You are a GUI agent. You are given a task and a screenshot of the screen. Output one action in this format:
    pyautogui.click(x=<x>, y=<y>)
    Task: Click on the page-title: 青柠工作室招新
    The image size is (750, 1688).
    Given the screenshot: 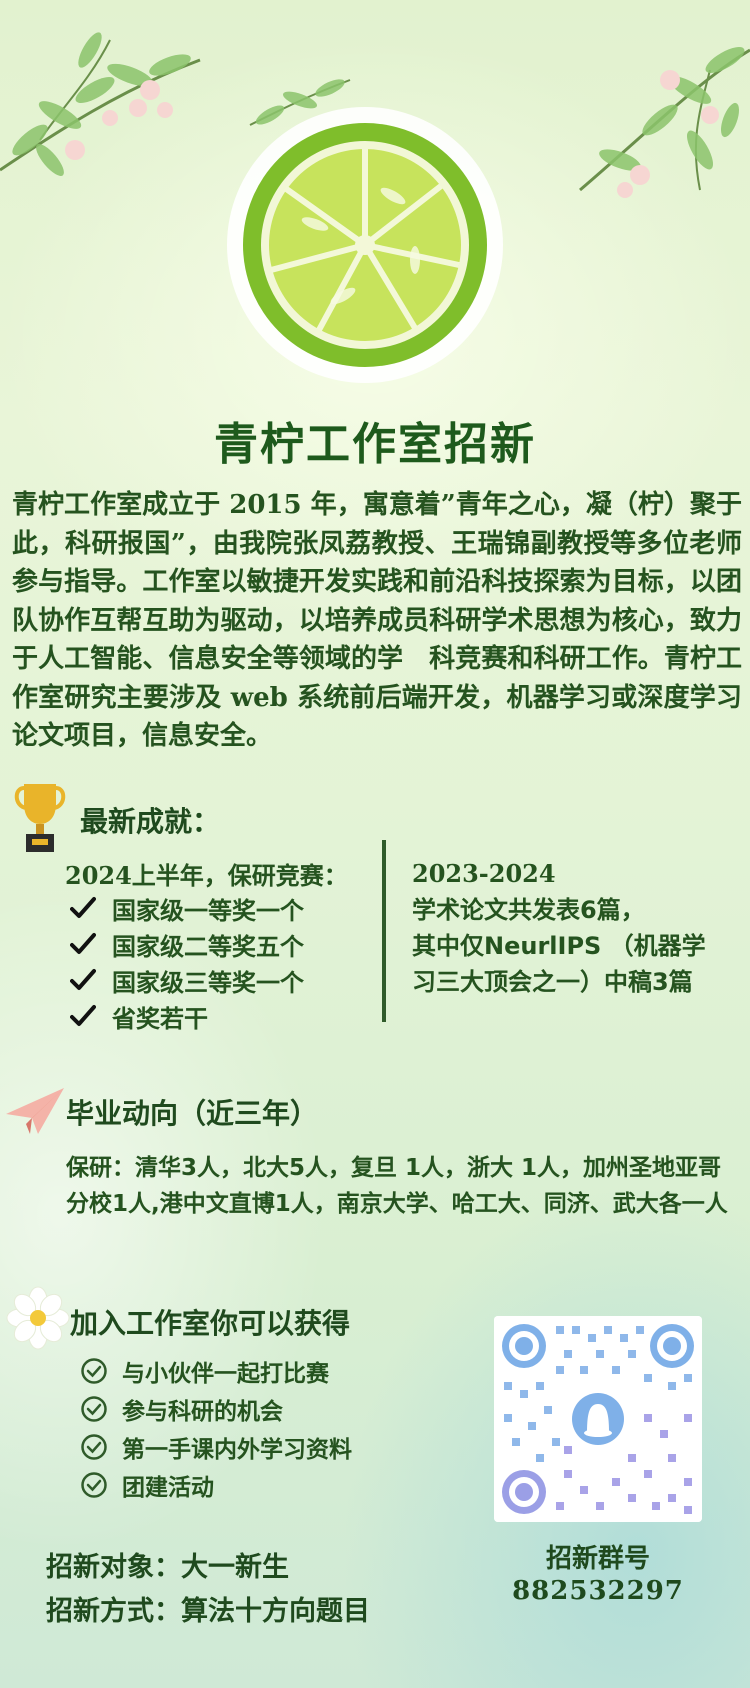 What is the action you would take?
    pyautogui.click(x=375, y=444)
    